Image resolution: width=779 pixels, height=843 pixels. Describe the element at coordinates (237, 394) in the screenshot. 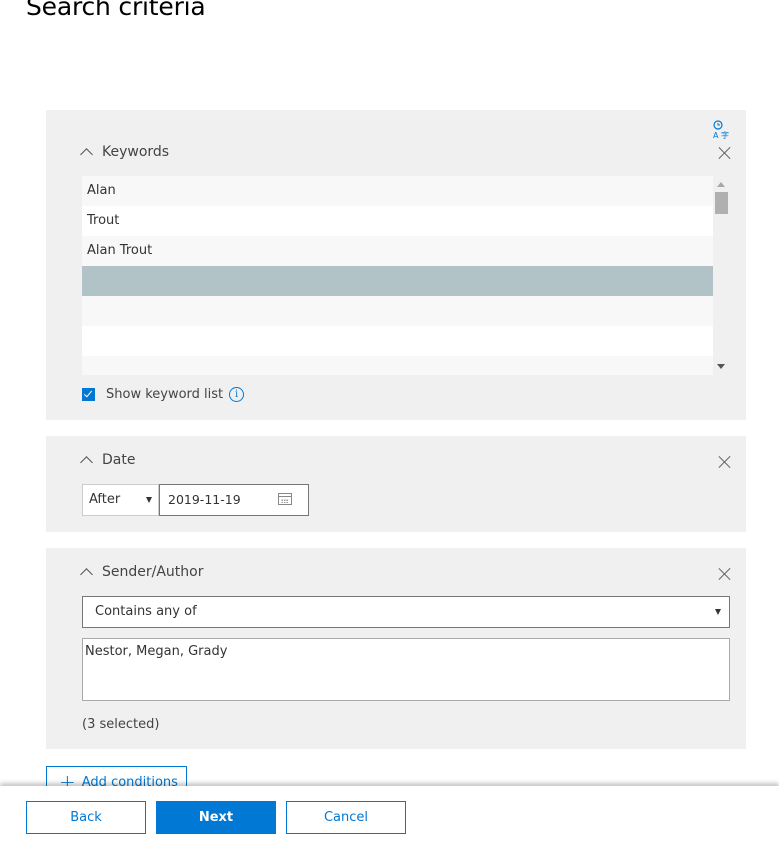

I see `info-icon: i` at that location.